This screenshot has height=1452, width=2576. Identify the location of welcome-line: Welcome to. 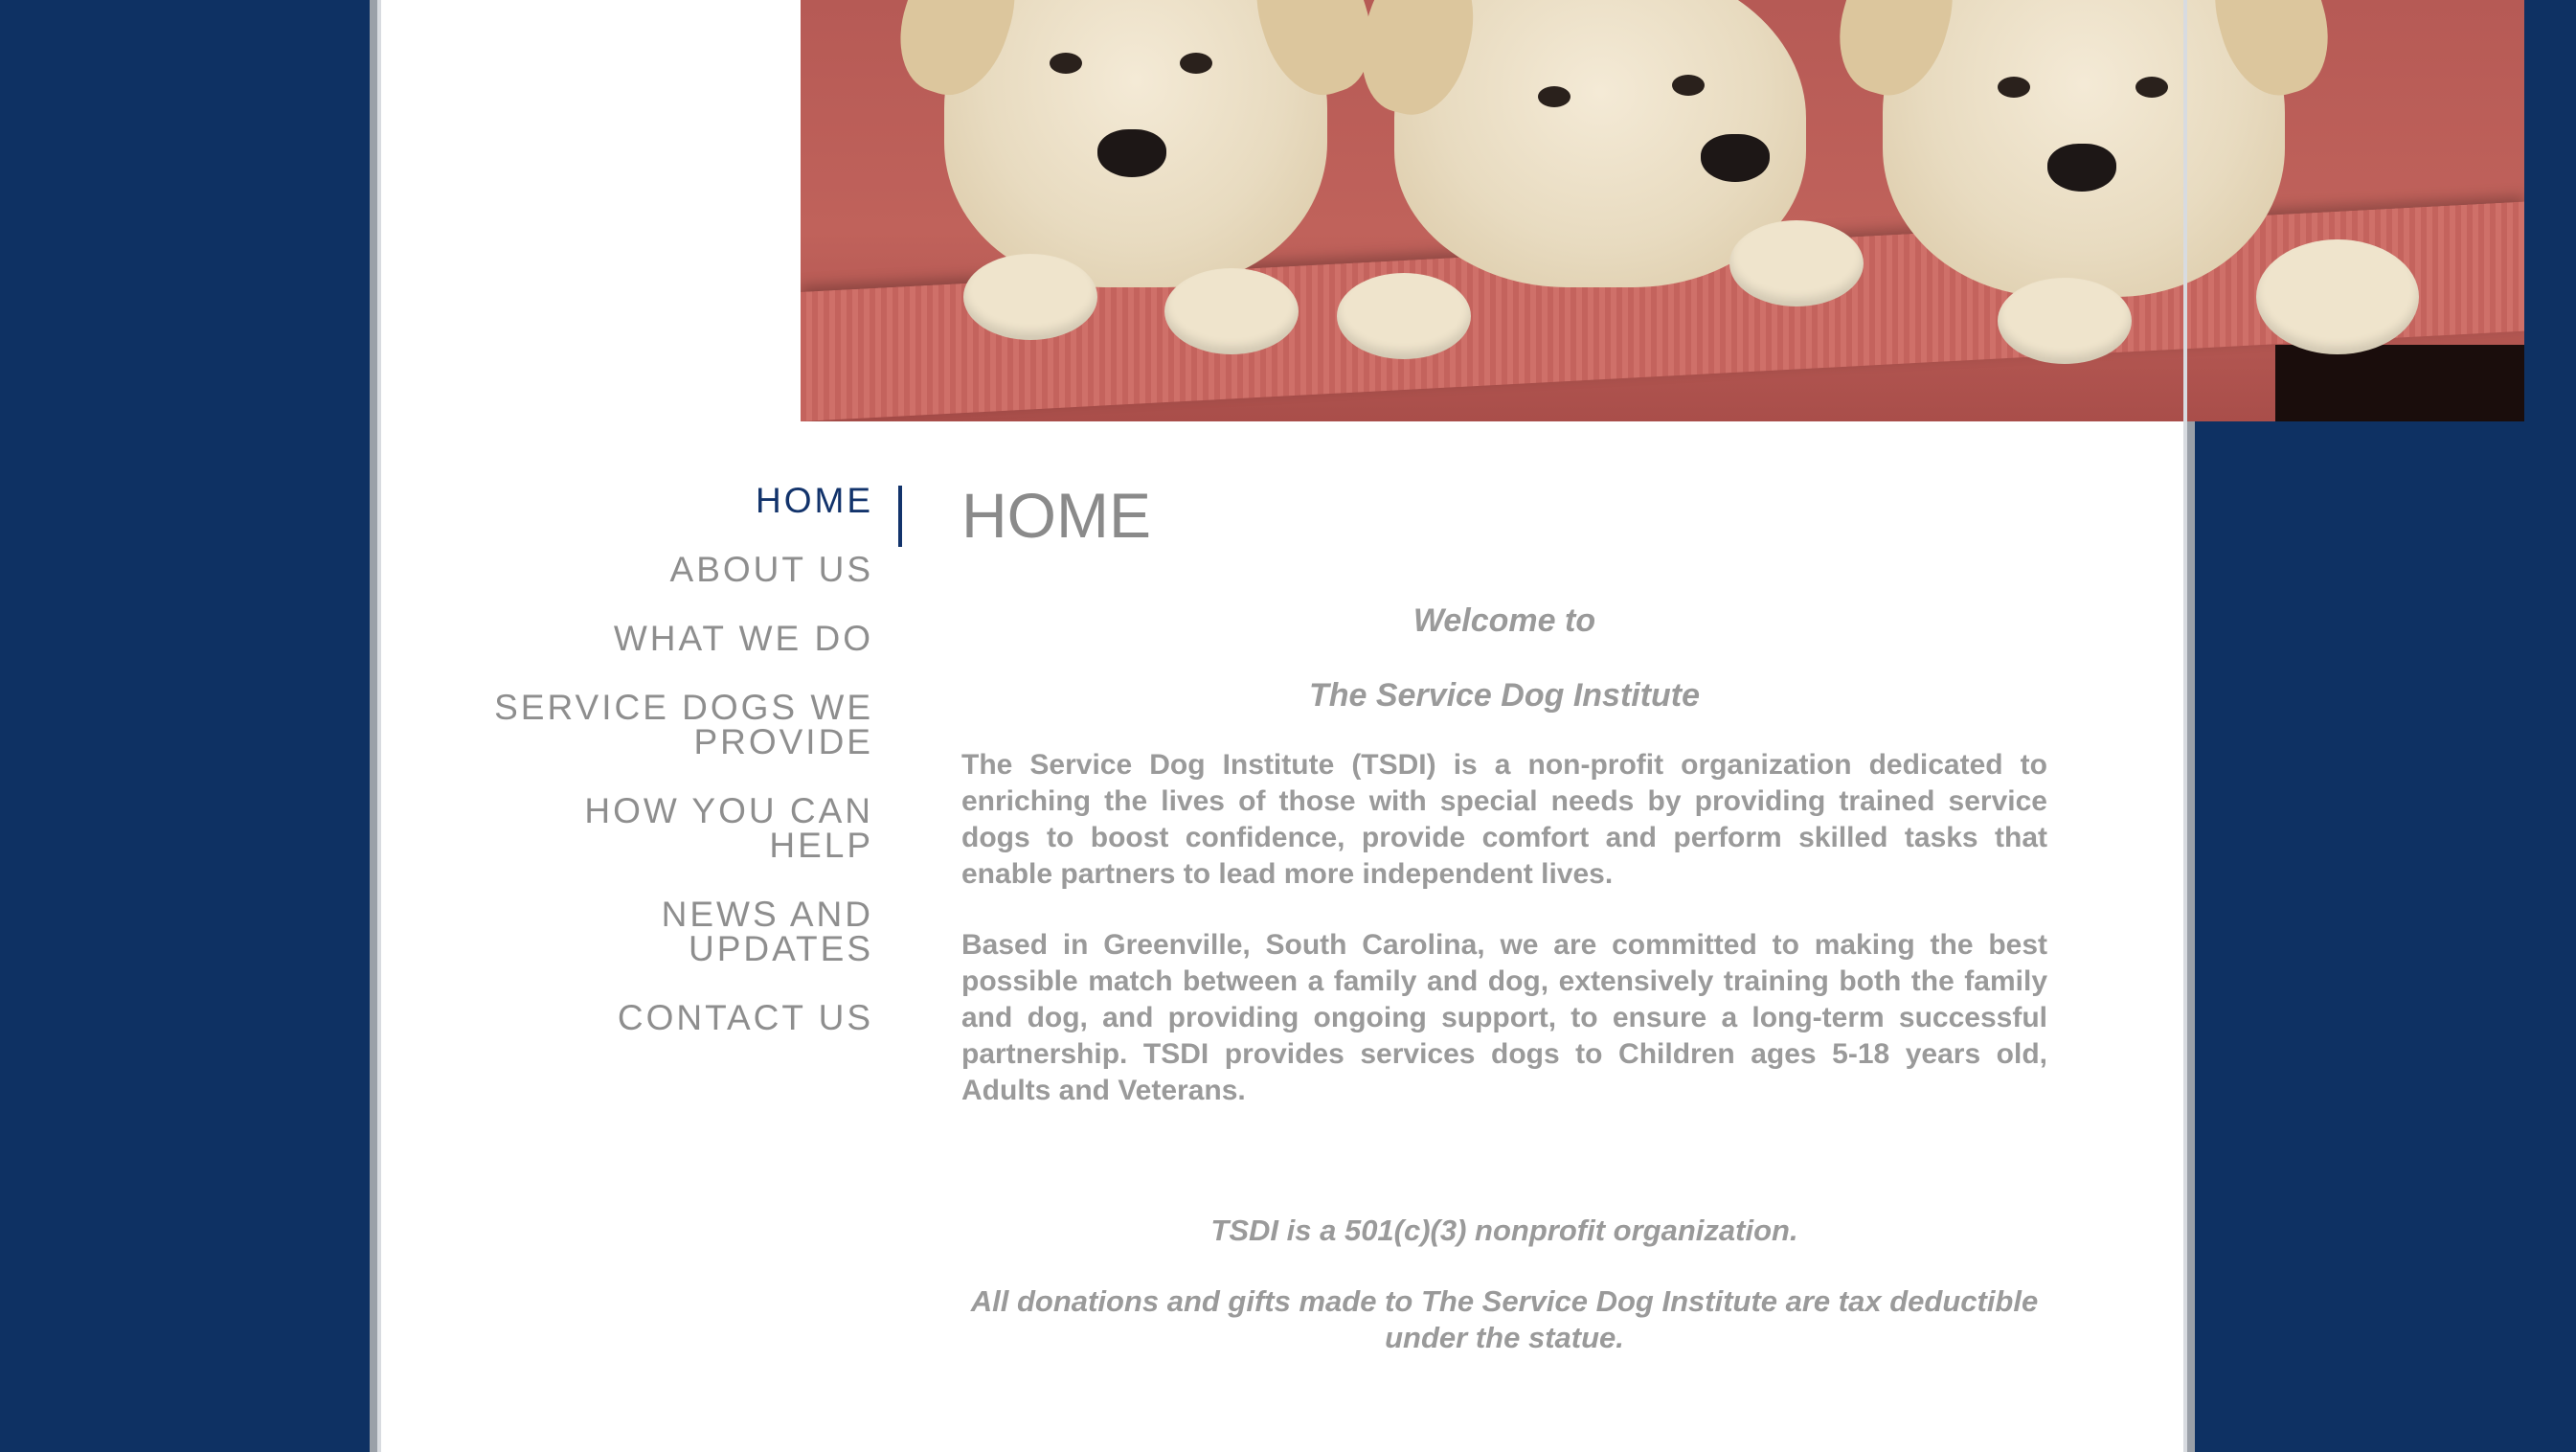
(1504, 620).